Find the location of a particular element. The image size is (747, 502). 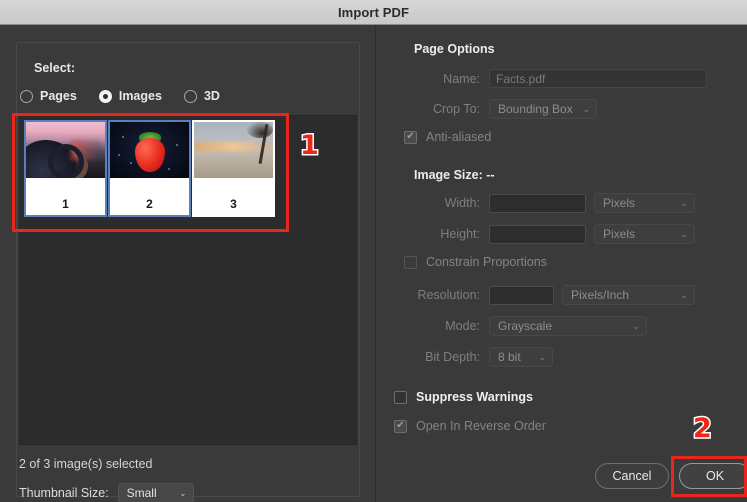

height-unit-value: Pixels is located at coordinates (619, 234).